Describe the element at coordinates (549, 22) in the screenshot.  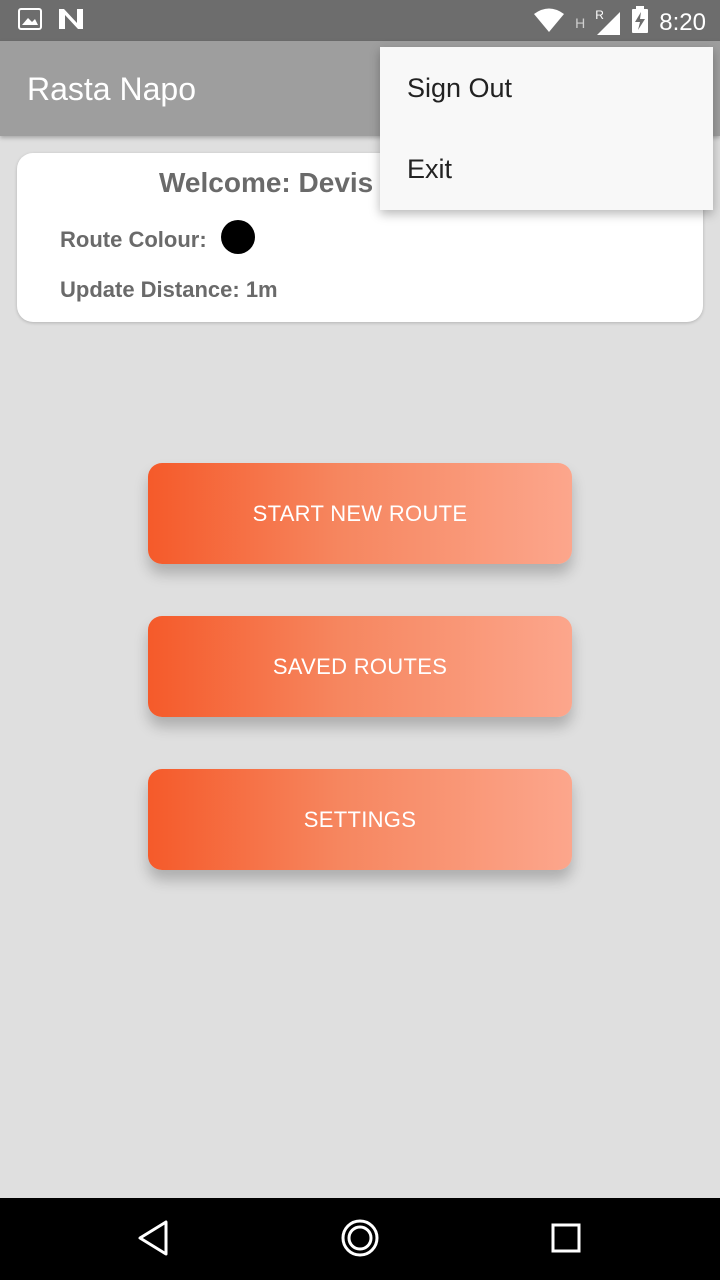
I see `wifi-icon` at that location.